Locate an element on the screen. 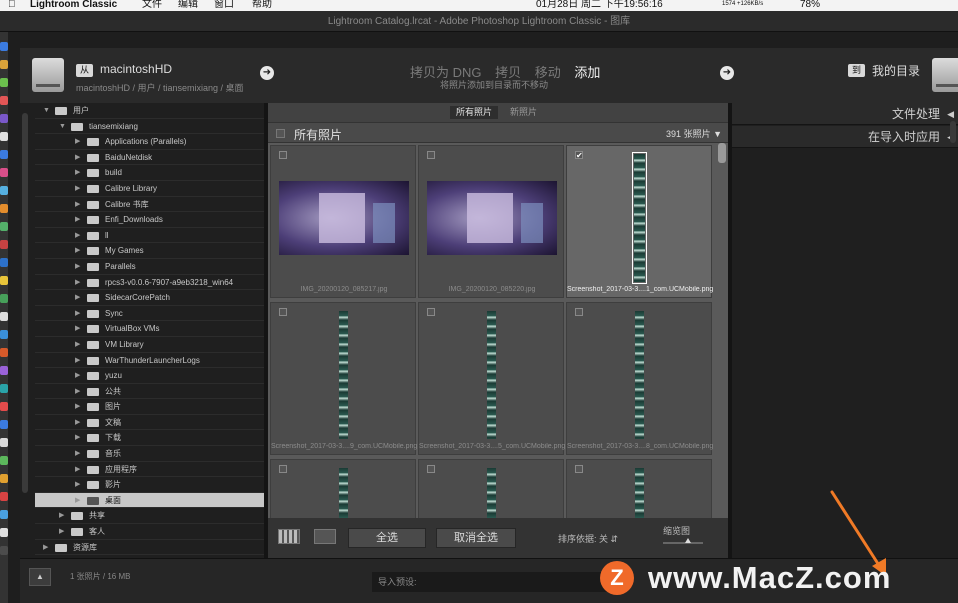  folder-row: ▶ Calibre Library is located at coordinates (150, 189).